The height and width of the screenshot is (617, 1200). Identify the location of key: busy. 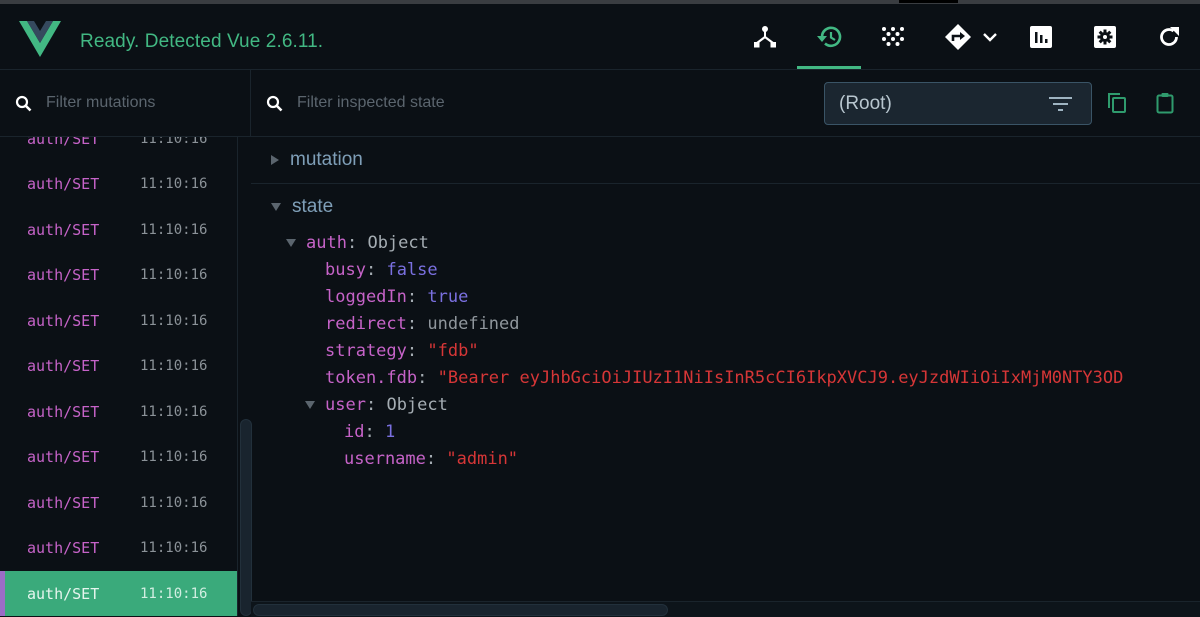
(345, 270).